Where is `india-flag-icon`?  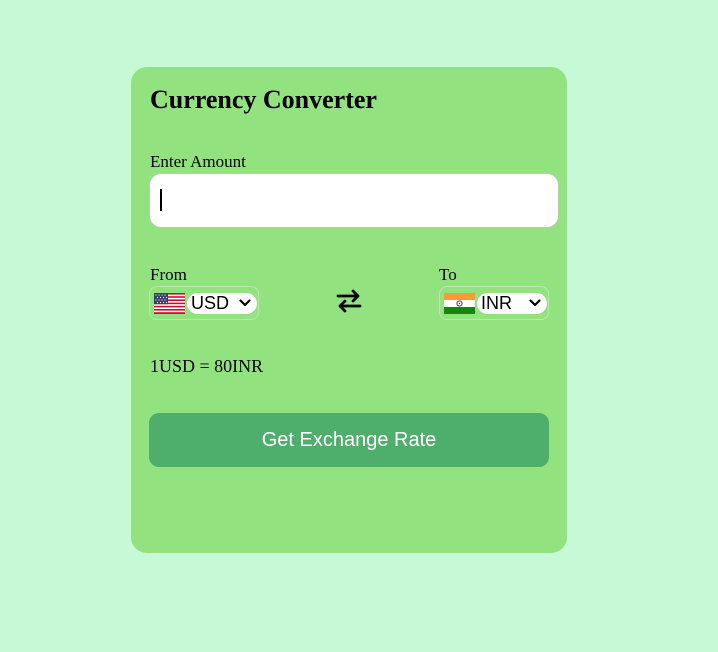
india-flag-icon is located at coordinates (459, 303).